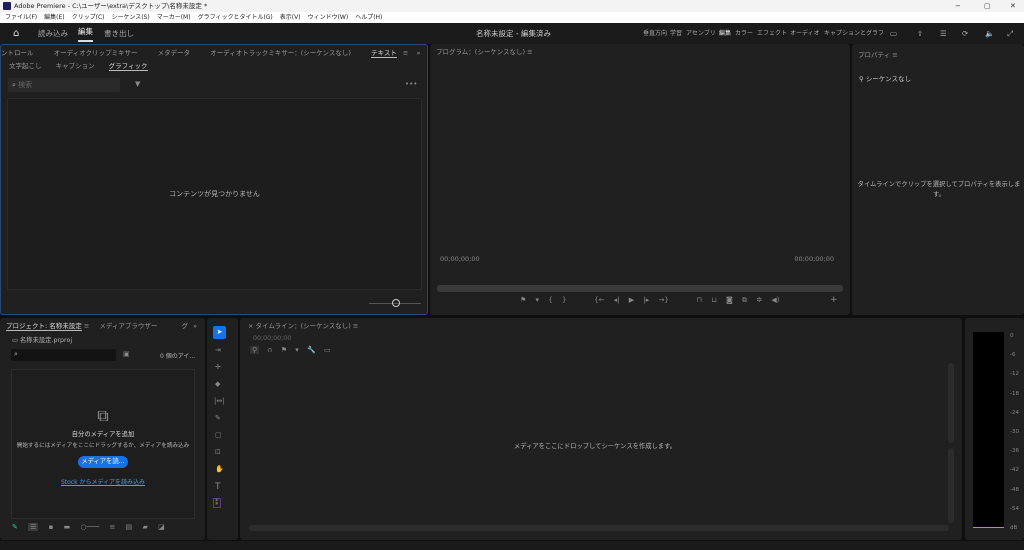 The image size is (1024, 550). I want to click on step-back-icon: ◂|, so click(617, 300).